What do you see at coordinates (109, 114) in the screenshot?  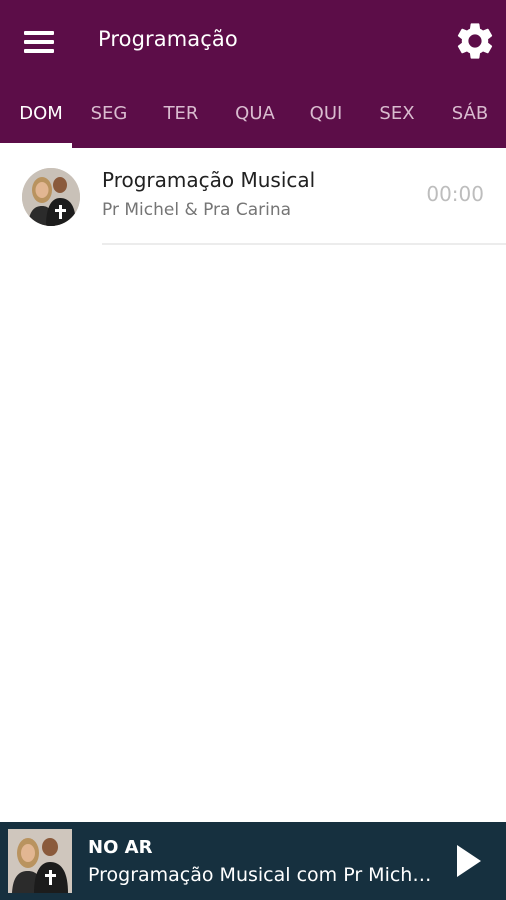 I see `tab-seg: SEG` at bounding box center [109, 114].